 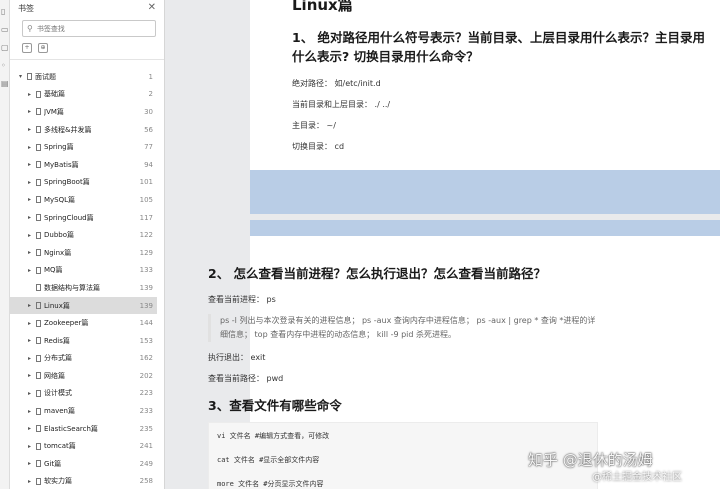 I want to click on code-line: cat 文件名 #显示全部文件内容, so click(x=268, y=460).